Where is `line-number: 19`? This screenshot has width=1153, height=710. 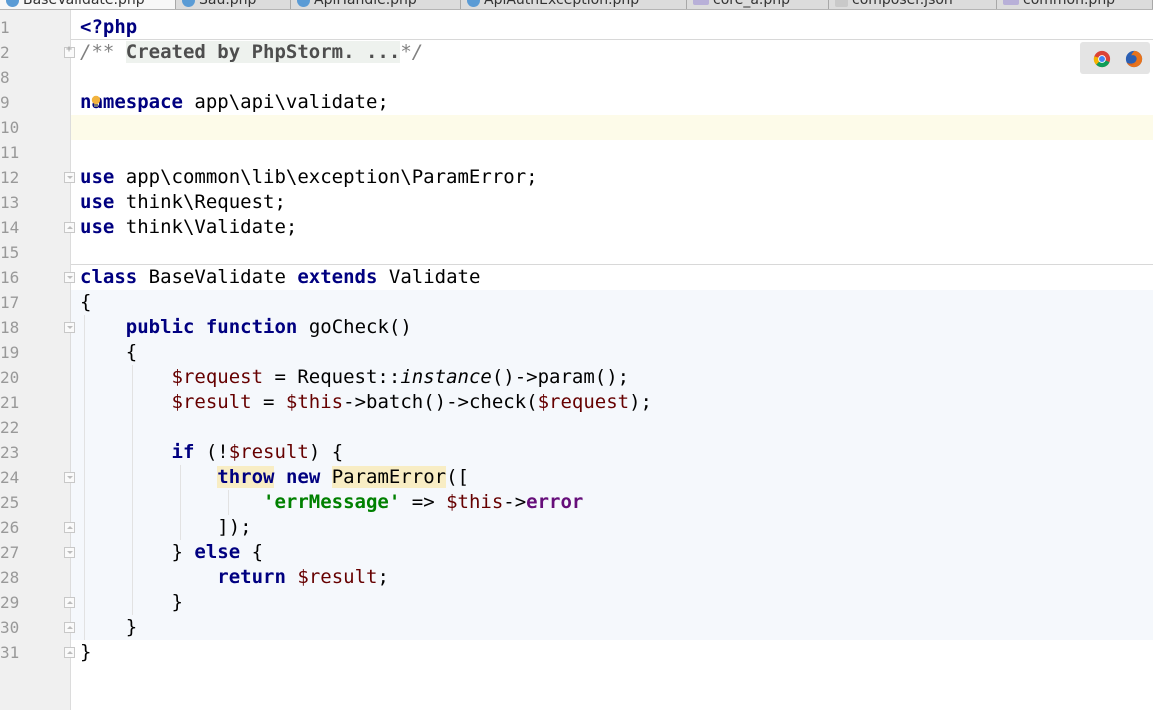 line-number: 19 is located at coordinates (10, 352).